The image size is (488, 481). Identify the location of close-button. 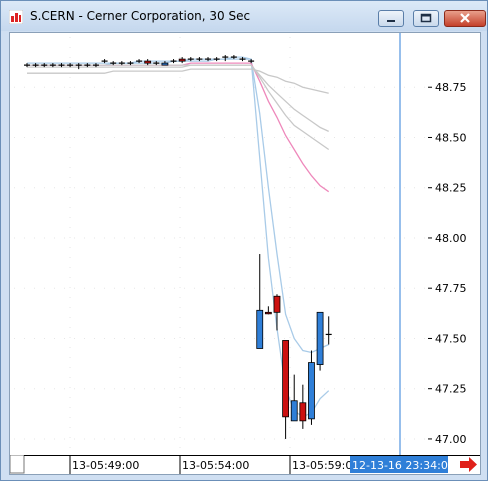
(465, 18).